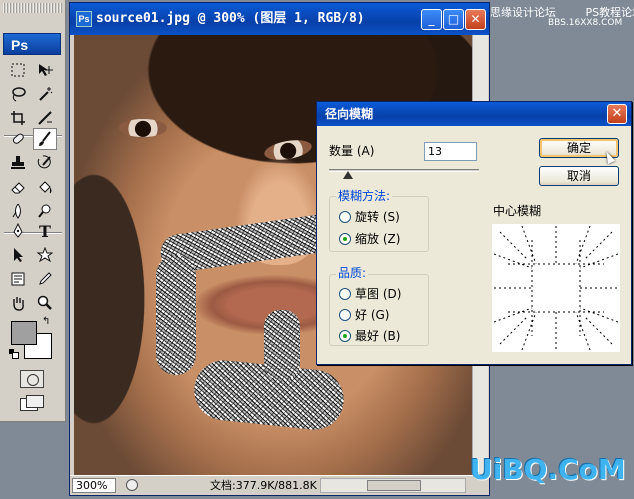 The height and width of the screenshot is (499, 634). What do you see at coordinates (132, 485) in the screenshot?
I see `status-menu-button` at bounding box center [132, 485].